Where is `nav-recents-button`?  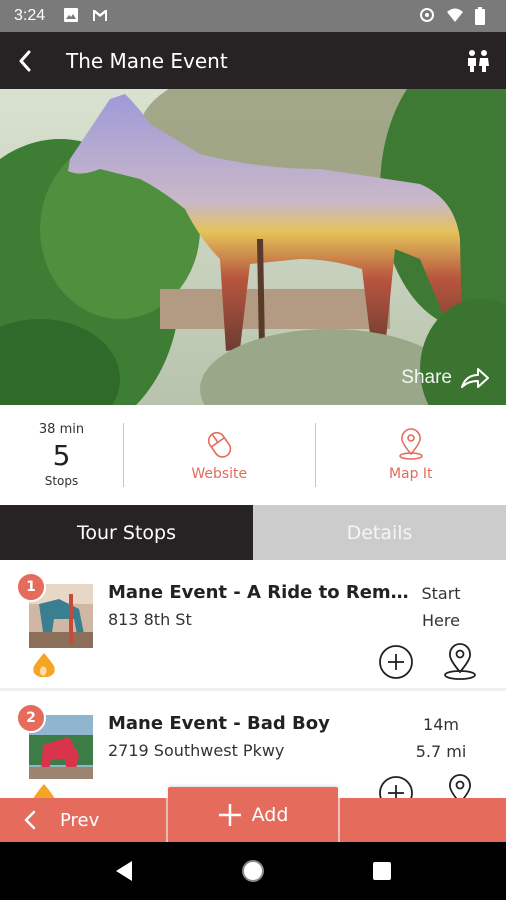 nav-recents-button is located at coordinates (382, 871).